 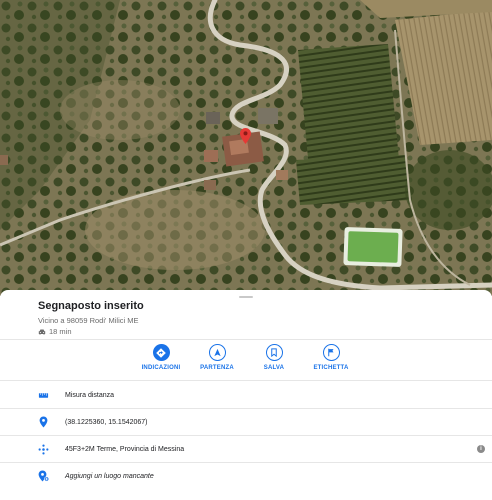 I want to click on action-bar: INDICAZIONI PARTENZA SALVA ETICHETTA, so click(x=246, y=362).